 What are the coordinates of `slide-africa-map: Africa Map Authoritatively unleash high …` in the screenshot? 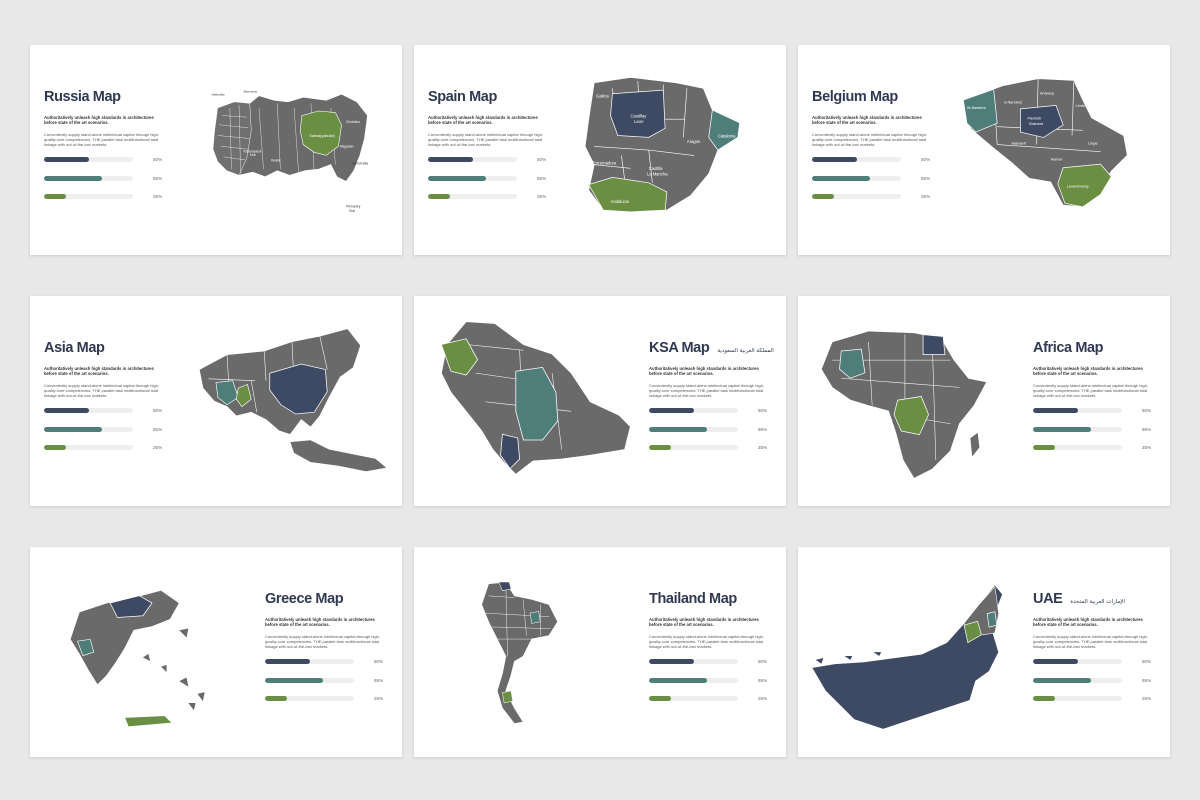 It's located at (984, 401).